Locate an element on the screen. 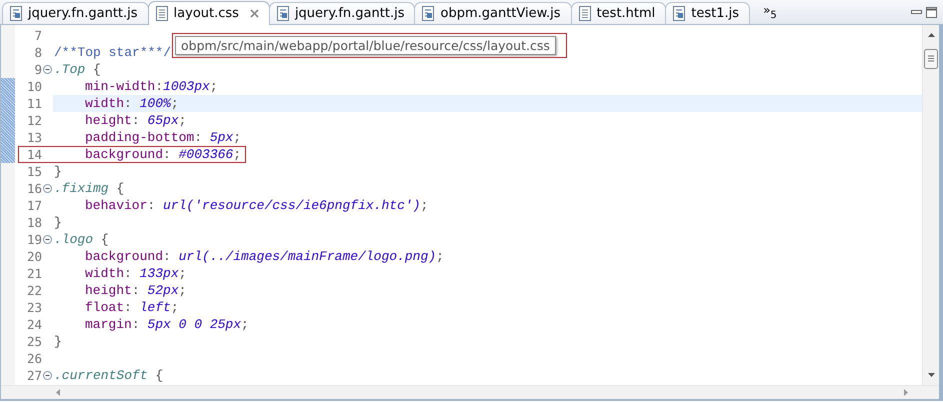 The height and width of the screenshot is (402, 943). editor-tab: test.html is located at coordinates (618, 13).